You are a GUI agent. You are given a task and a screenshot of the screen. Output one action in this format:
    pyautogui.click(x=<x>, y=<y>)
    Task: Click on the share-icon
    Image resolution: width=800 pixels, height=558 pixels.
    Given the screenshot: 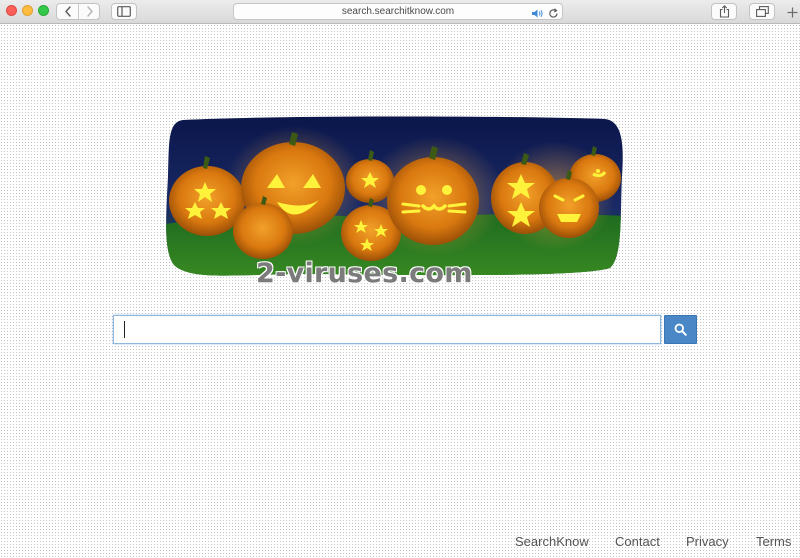 What is the action you would take?
    pyautogui.click(x=724, y=11)
    